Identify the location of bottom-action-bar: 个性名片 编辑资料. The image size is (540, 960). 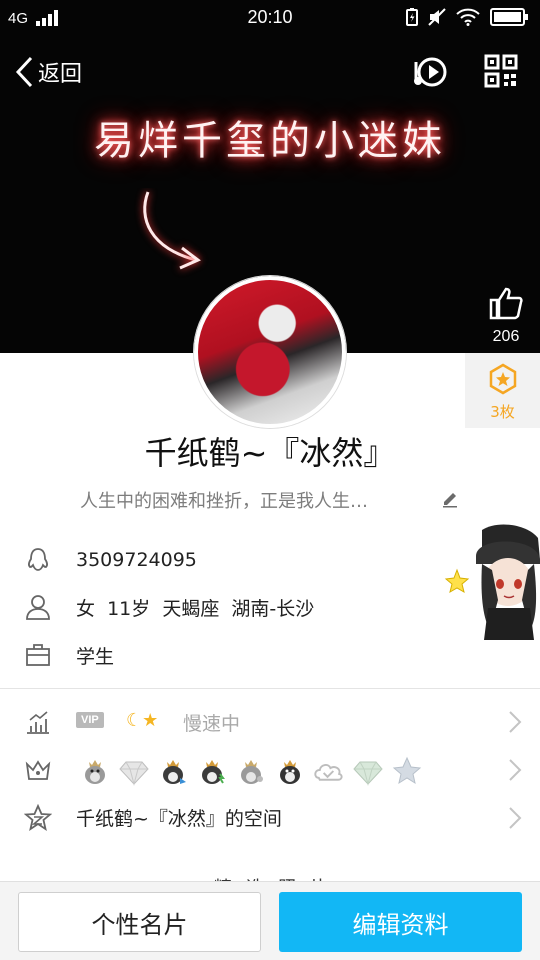
(270, 920).